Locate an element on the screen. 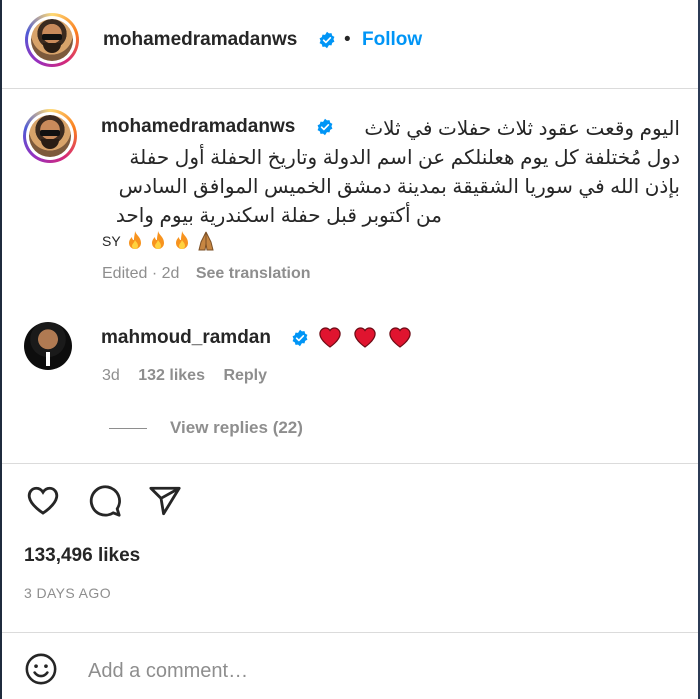 This screenshot has width=700, height=699. comment-age: 3d is located at coordinates (111, 375).